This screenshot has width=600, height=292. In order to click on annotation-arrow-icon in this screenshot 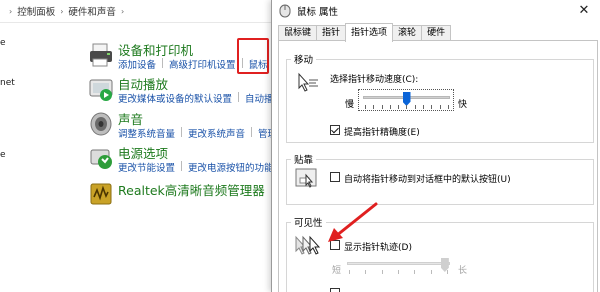, I will do `click(353, 222)`.